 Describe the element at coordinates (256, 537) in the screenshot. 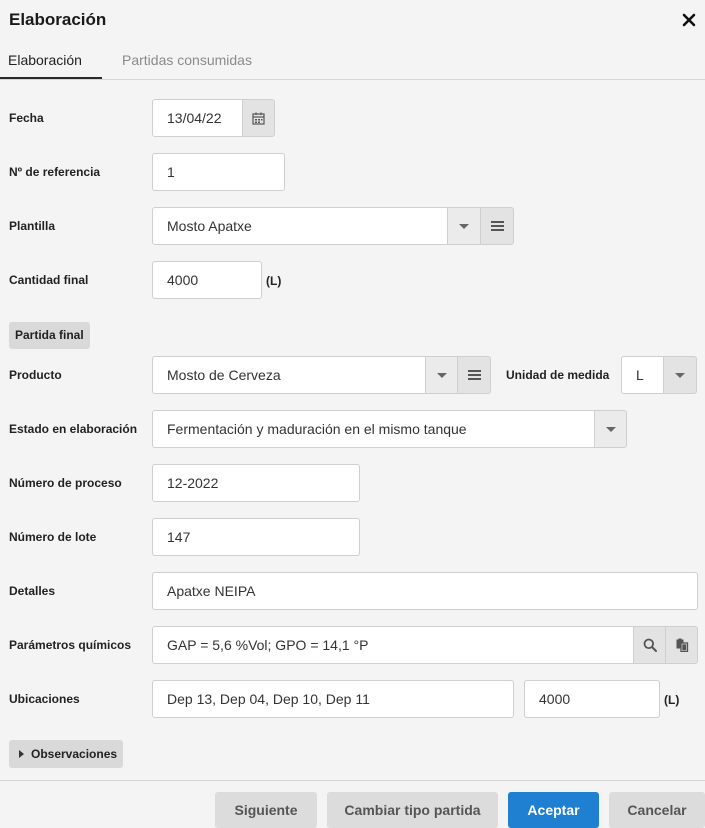

I see `lote-input: 147` at that location.